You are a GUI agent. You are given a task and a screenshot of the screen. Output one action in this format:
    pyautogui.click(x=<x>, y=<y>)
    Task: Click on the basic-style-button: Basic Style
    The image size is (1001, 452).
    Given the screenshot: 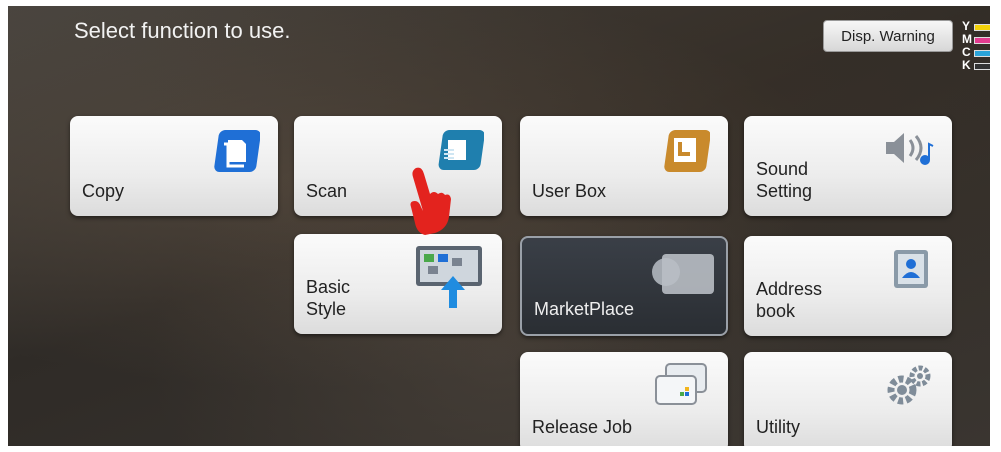 What is the action you would take?
    pyautogui.click(x=398, y=284)
    